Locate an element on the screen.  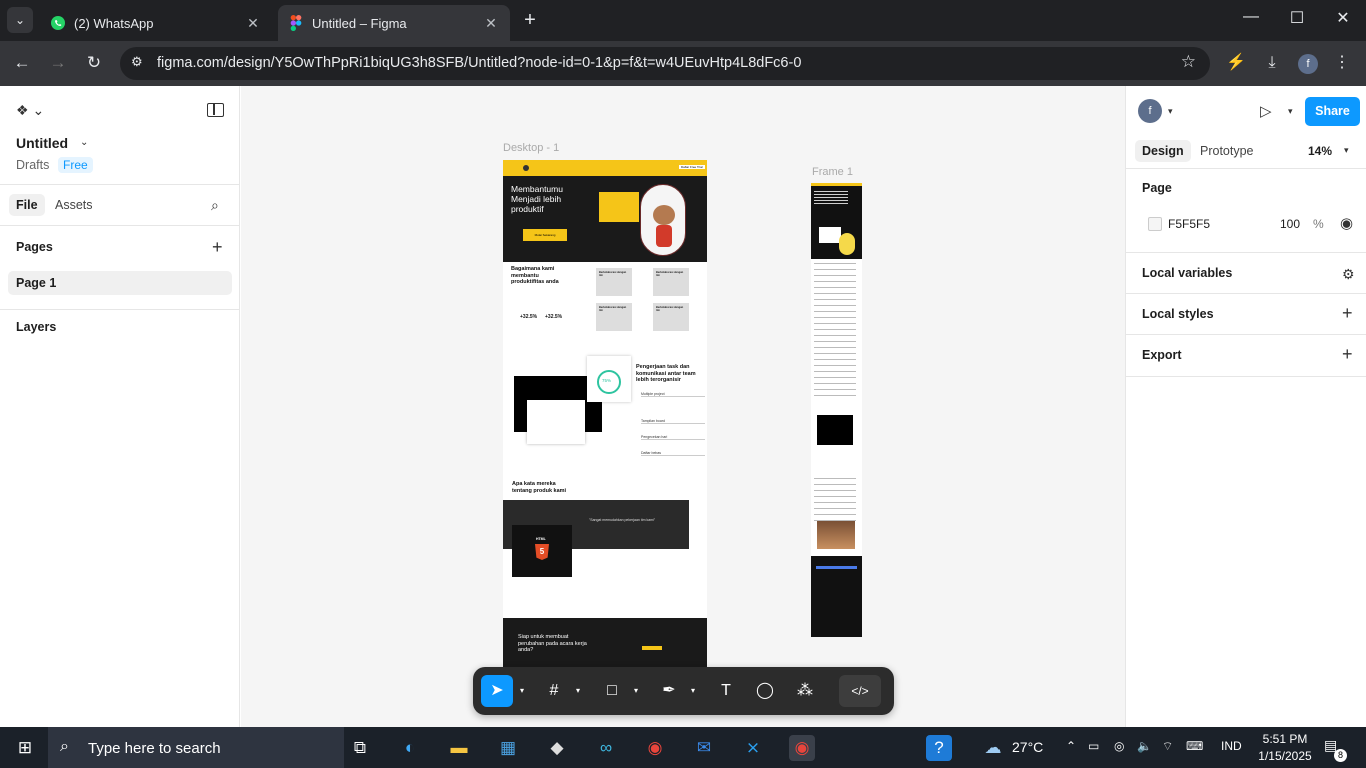
windows-start-icon: ⊞ is located at coordinates (25, 748).